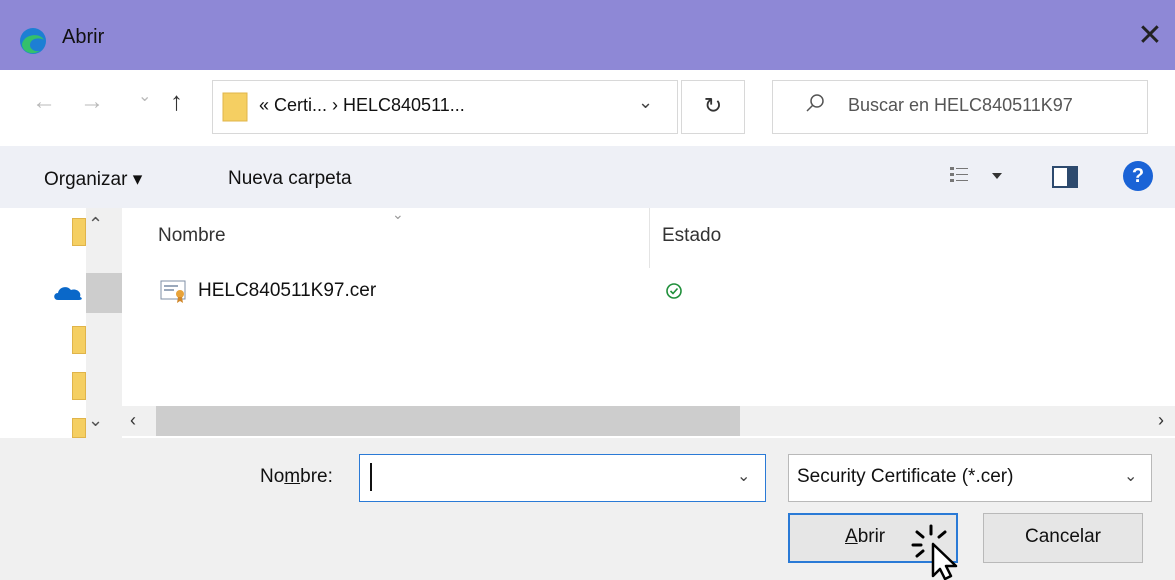 The height and width of the screenshot is (580, 1175). I want to click on preview-pane-icon, so click(1069, 177).